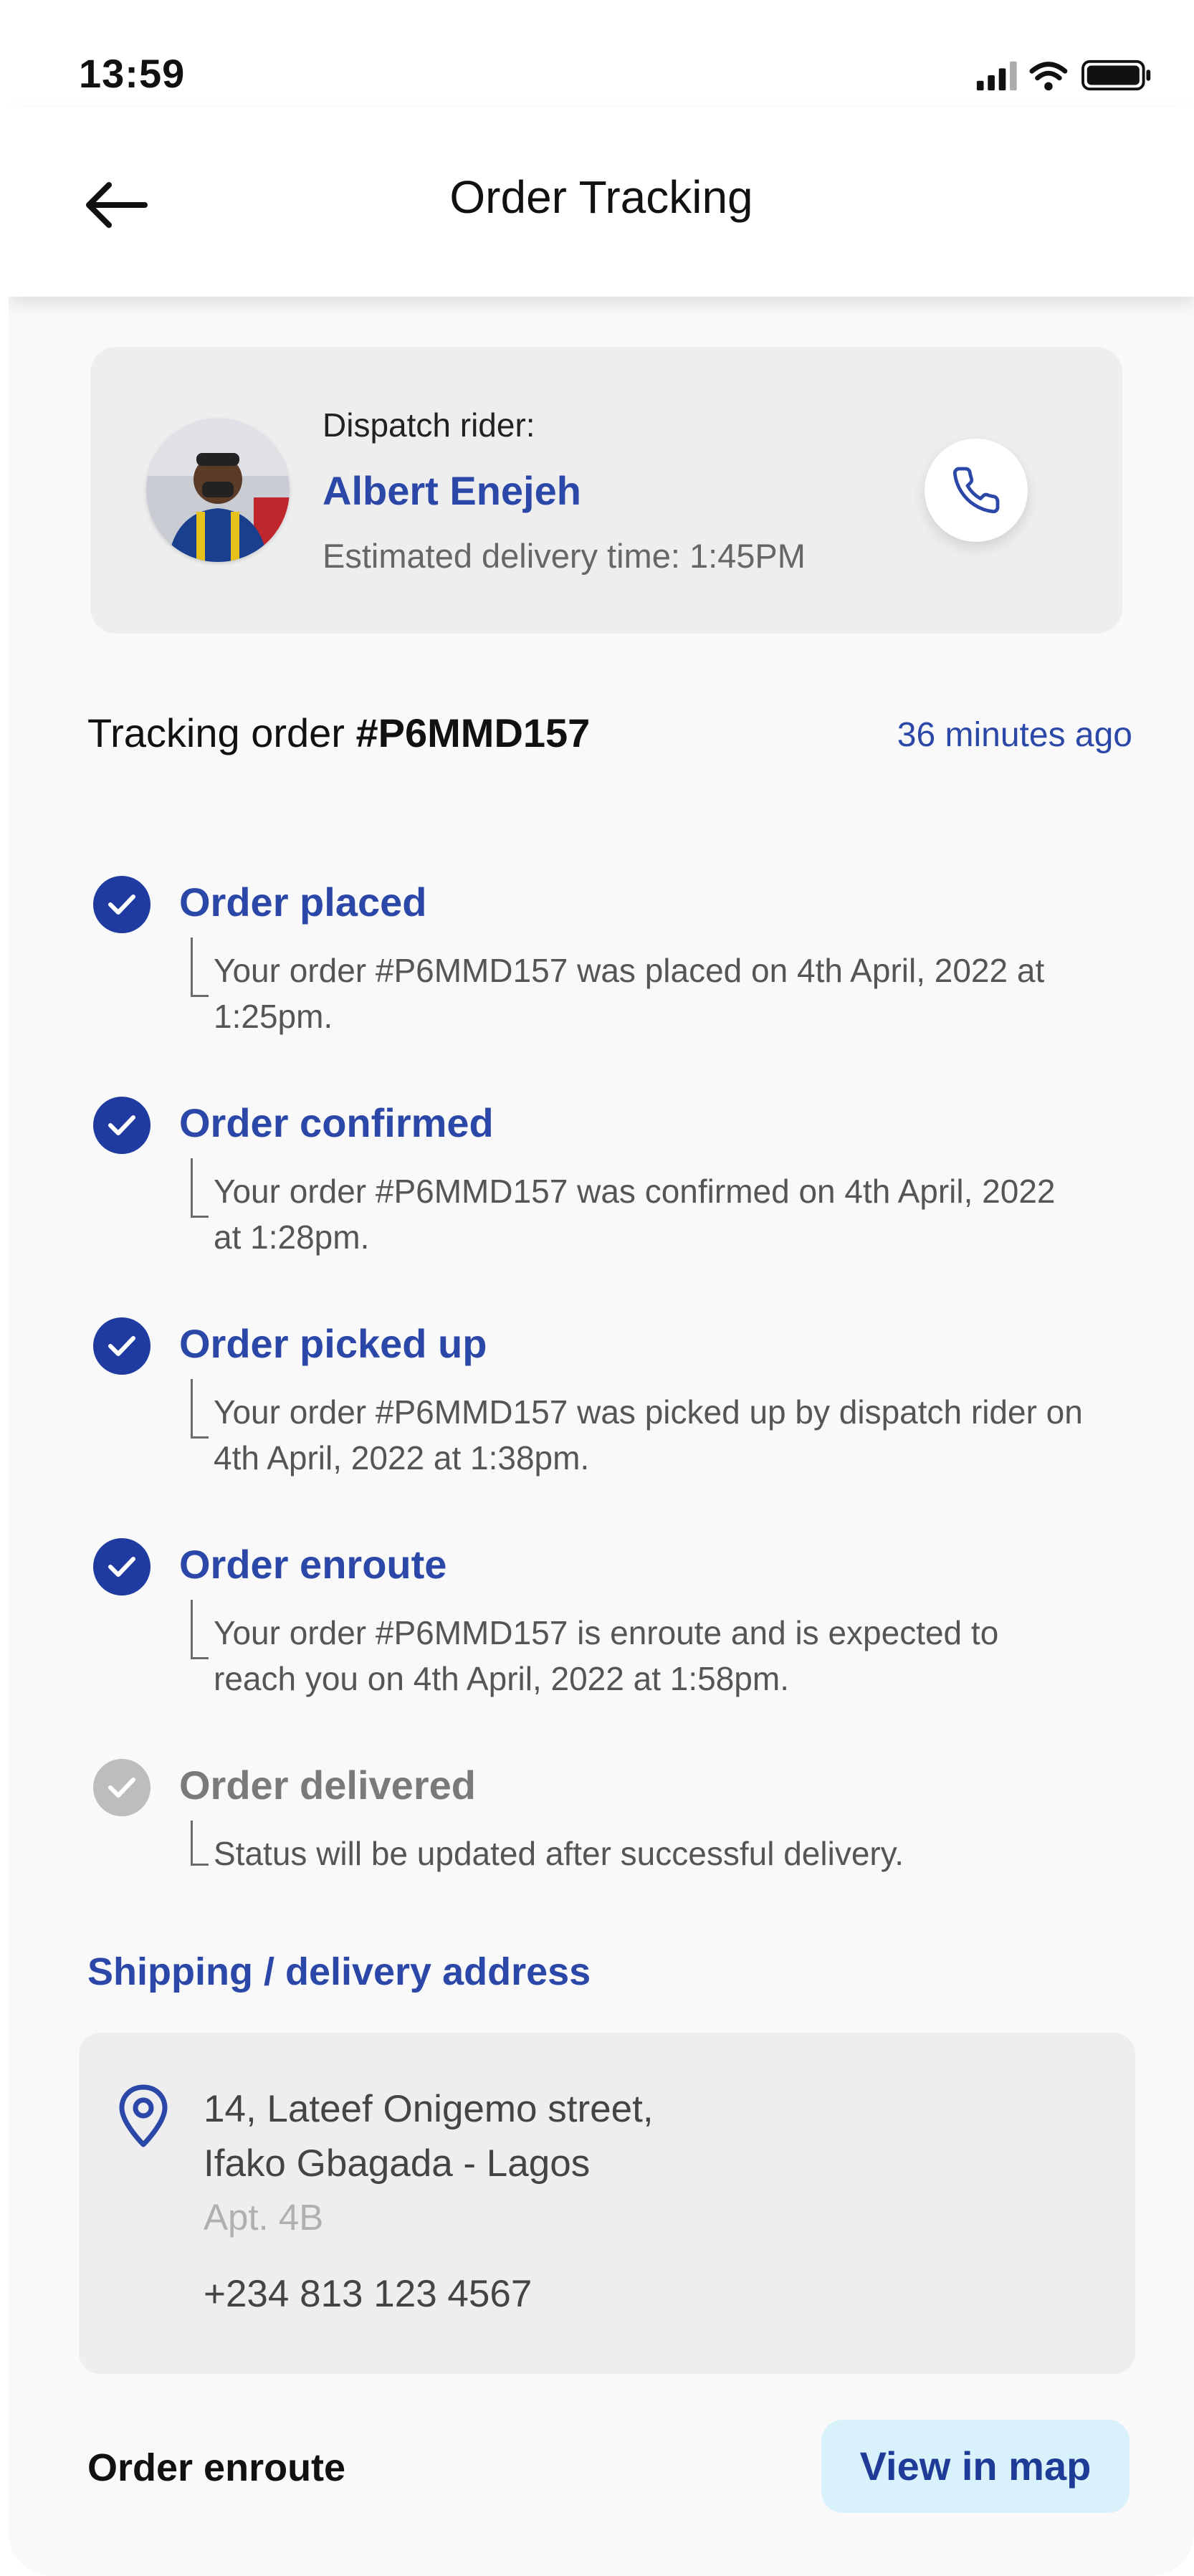 This screenshot has width=1194, height=2576. I want to click on step-title: Order placed, so click(303, 902).